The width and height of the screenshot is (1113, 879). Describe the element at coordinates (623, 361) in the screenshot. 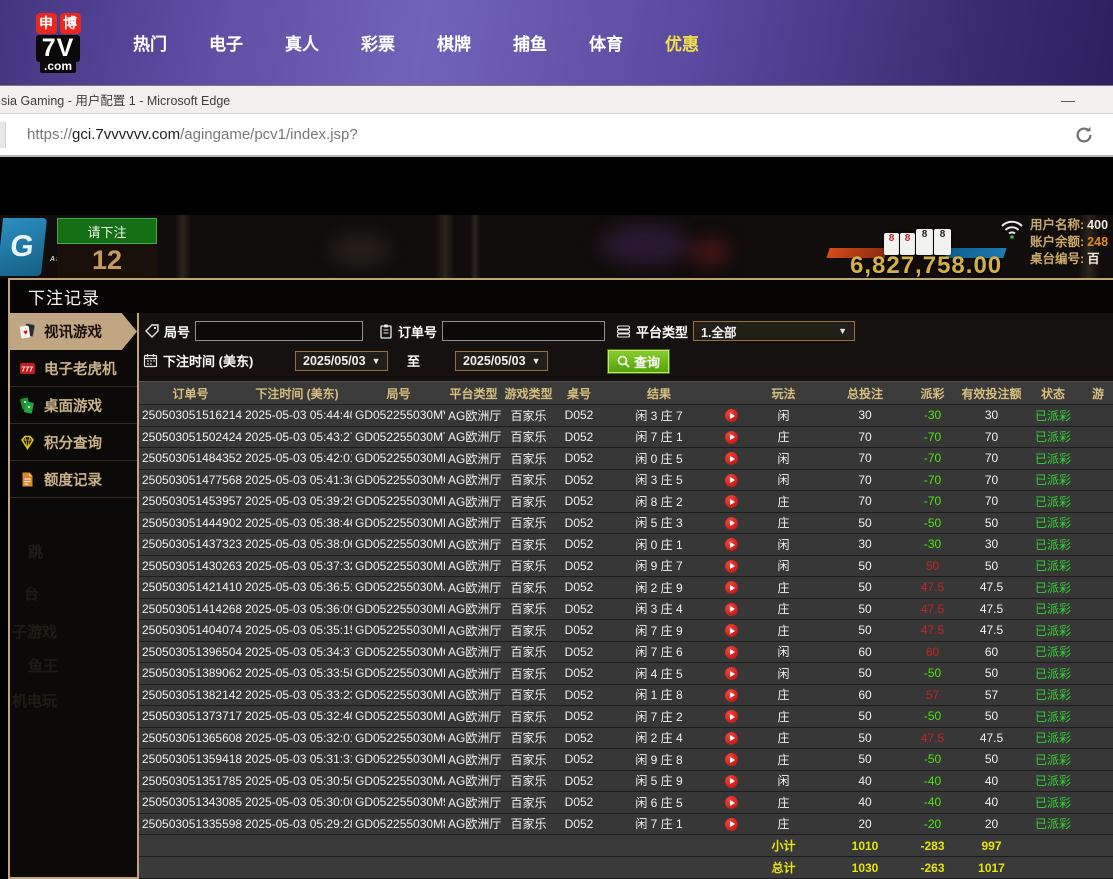

I see `search-icon` at that location.